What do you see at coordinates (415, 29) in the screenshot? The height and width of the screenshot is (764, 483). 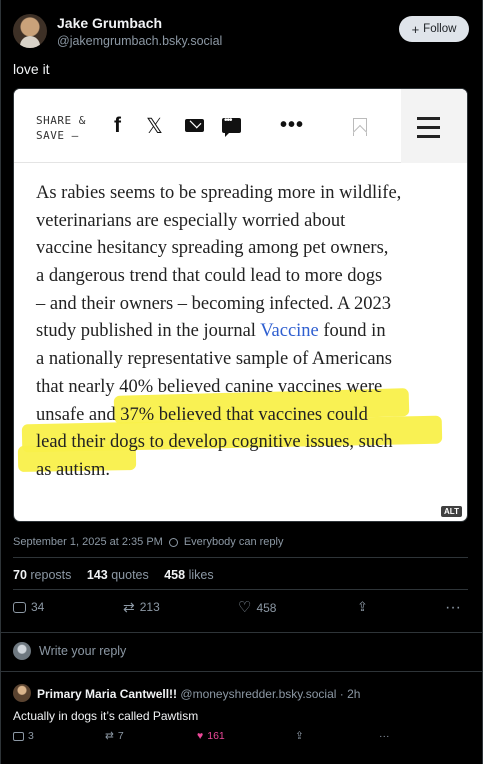 I see `plus-icon: +` at bounding box center [415, 29].